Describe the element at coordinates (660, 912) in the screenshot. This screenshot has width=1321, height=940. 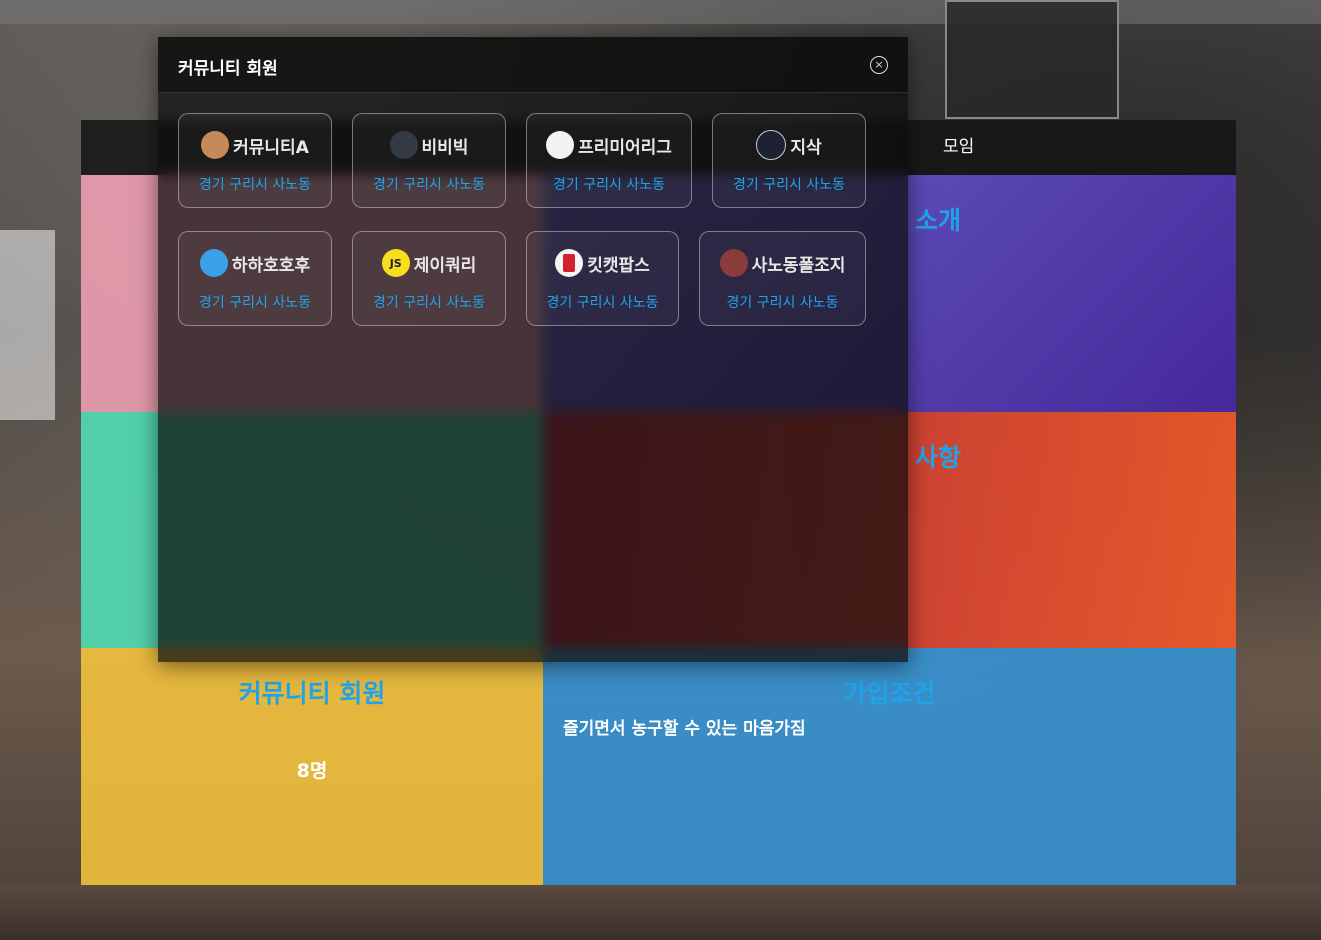
I see `court-floor-background` at that location.